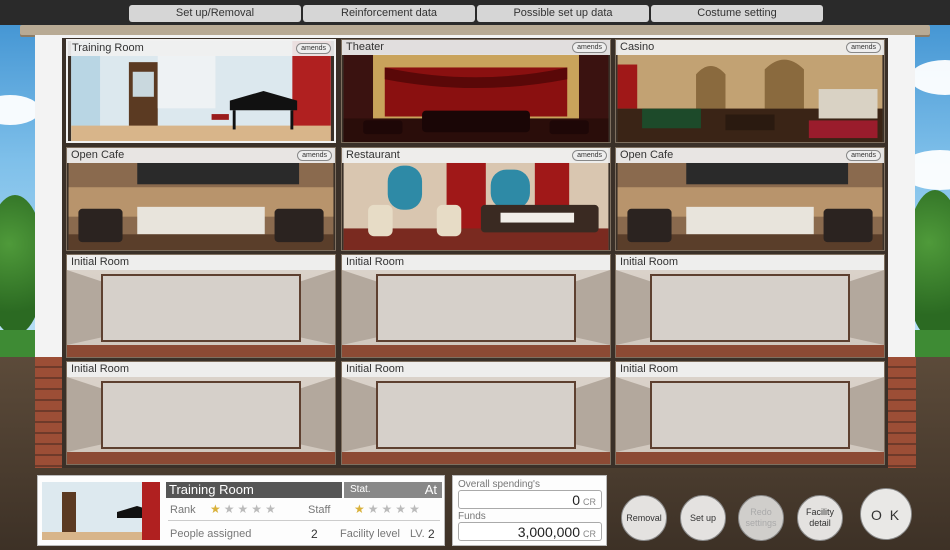 The image size is (950, 550). Describe the element at coordinates (215, 13) in the screenshot. I see `tab-setup-removal: Set up/Removal` at that location.